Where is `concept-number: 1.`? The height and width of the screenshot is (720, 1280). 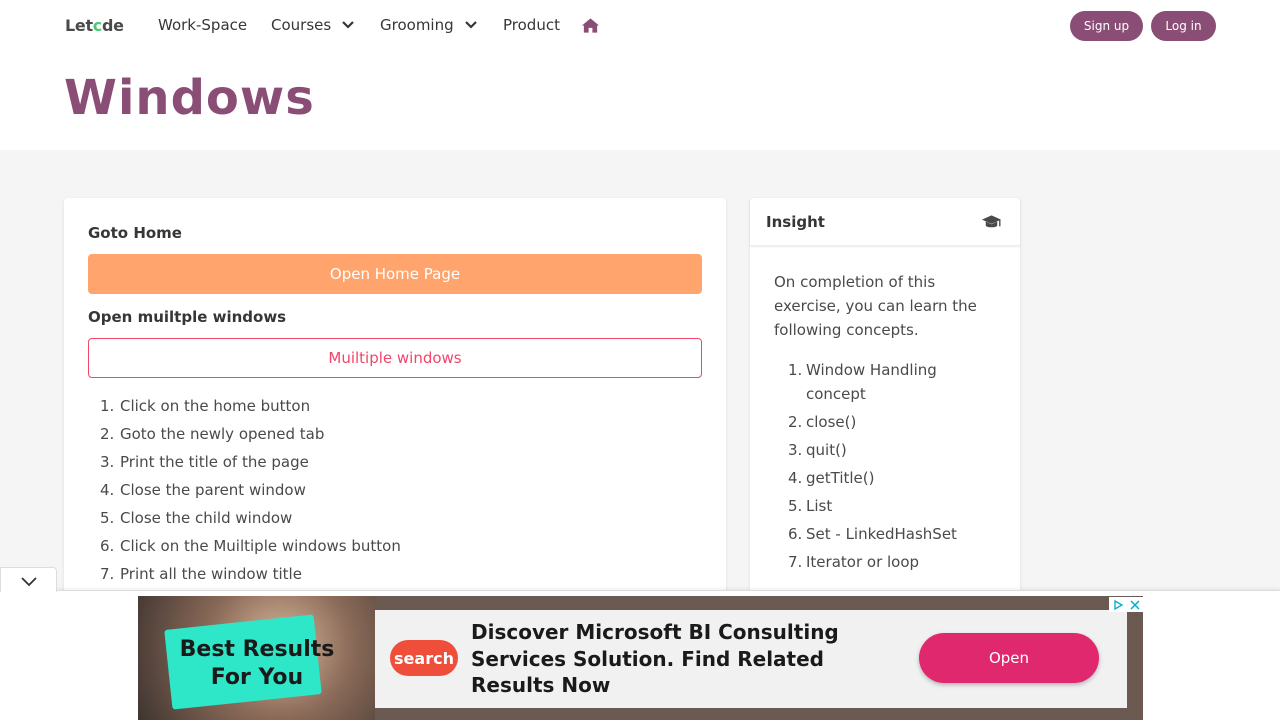
concept-number: 1. is located at coordinates (795, 370).